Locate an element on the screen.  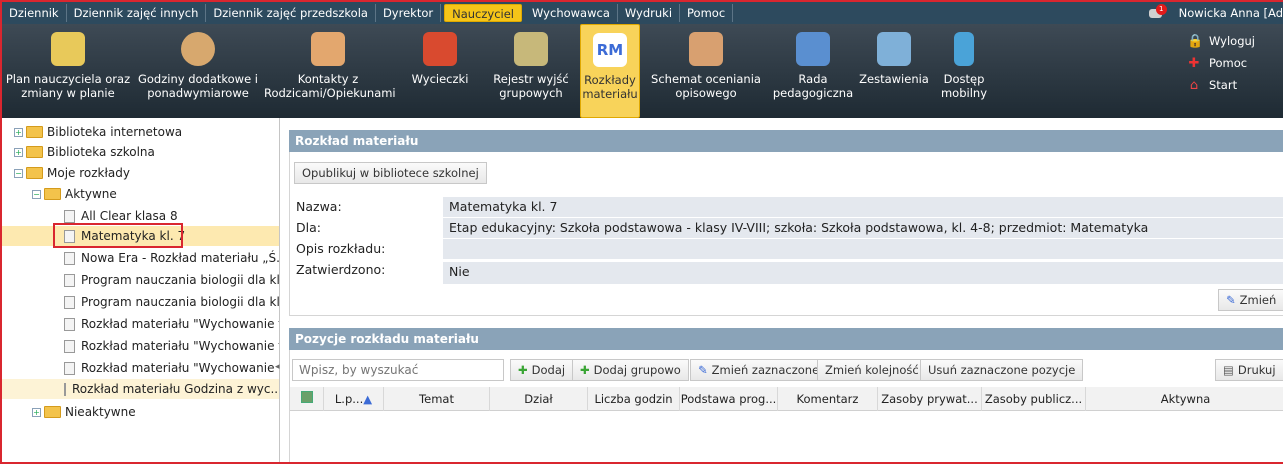
column-header-aktywna: Aktywna is located at coordinates (1184, 399).